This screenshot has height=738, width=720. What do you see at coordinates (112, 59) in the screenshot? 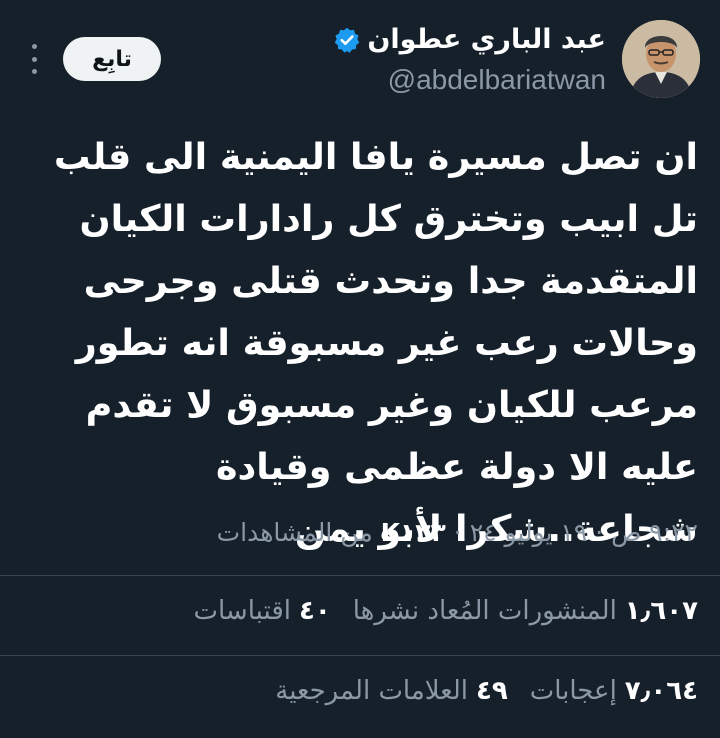
I see `follow-button: تابِع` at bounding box center [112, 59].